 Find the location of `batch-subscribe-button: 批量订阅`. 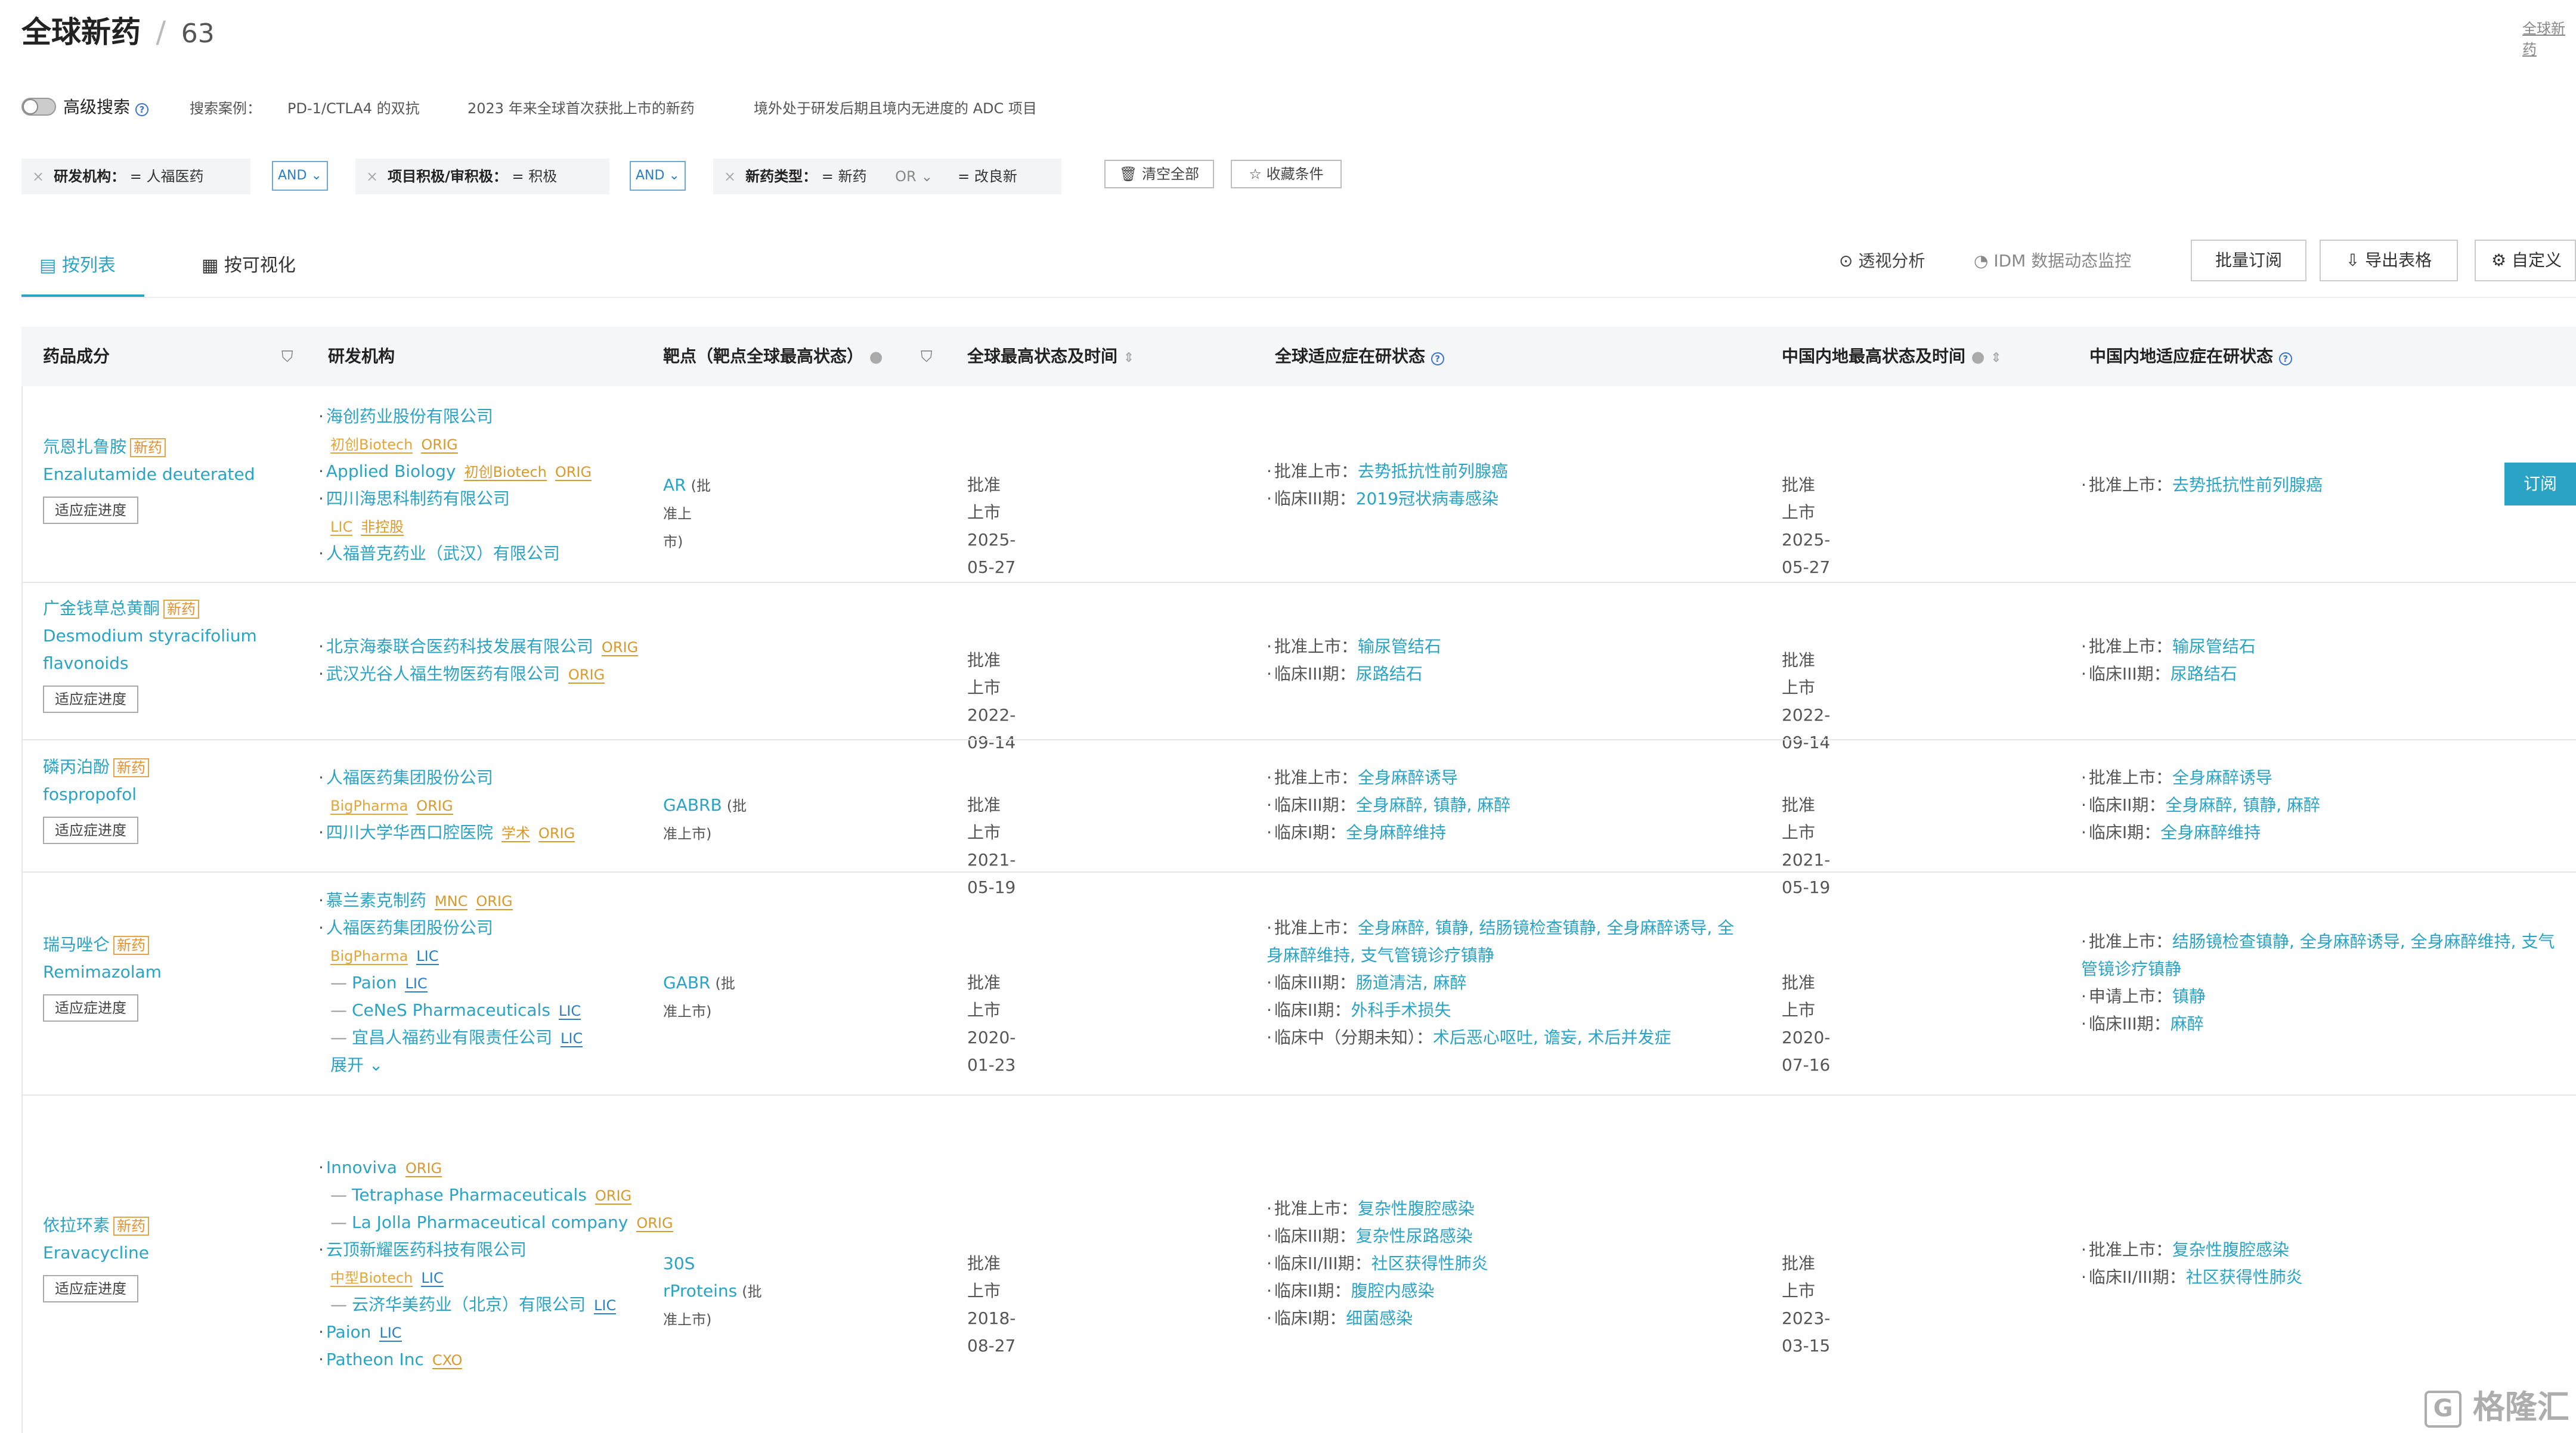

batch-subscribe-button: 批量订阅 is located at coordinates (2248, 260).